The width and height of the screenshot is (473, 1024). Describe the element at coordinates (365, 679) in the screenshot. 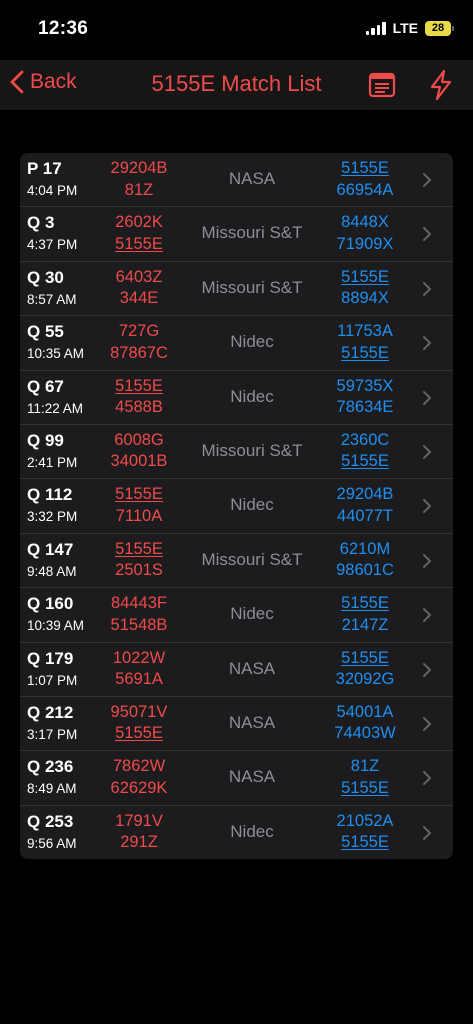

I see `blue-team-2: 32092G` at that location.